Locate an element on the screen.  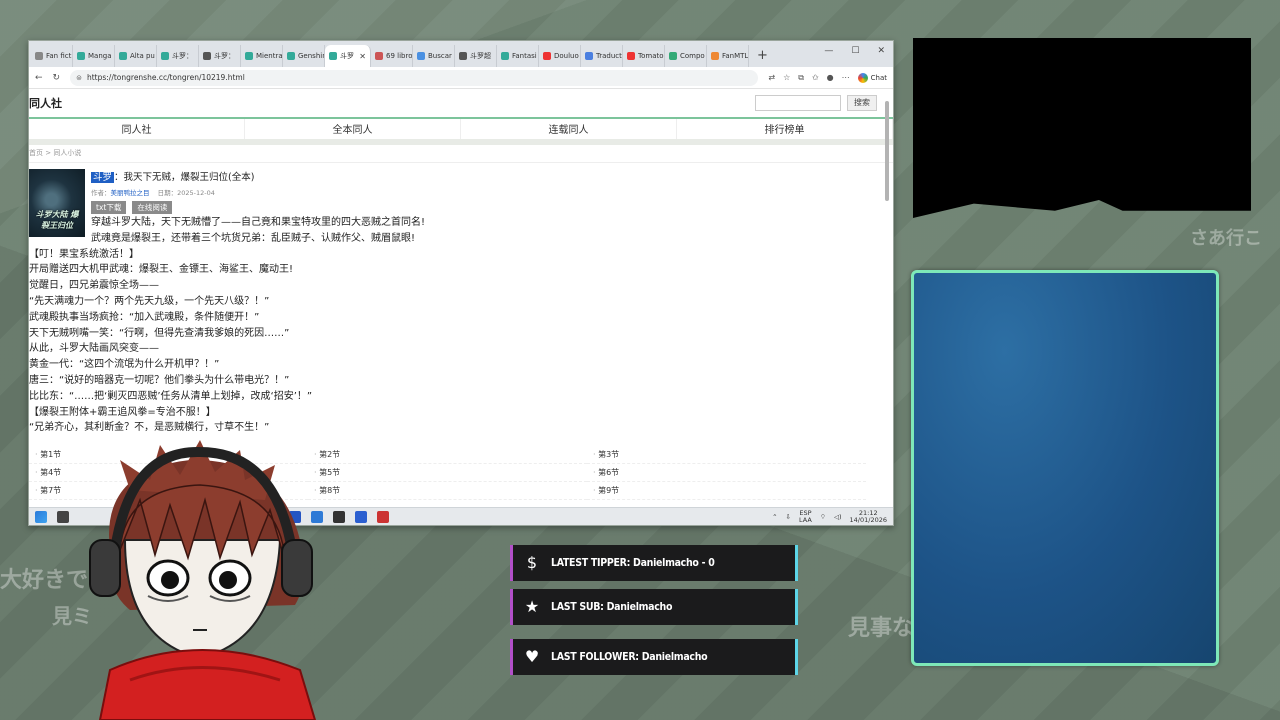
tab-label: 斗罗超 is located at coordinates (480, 56).